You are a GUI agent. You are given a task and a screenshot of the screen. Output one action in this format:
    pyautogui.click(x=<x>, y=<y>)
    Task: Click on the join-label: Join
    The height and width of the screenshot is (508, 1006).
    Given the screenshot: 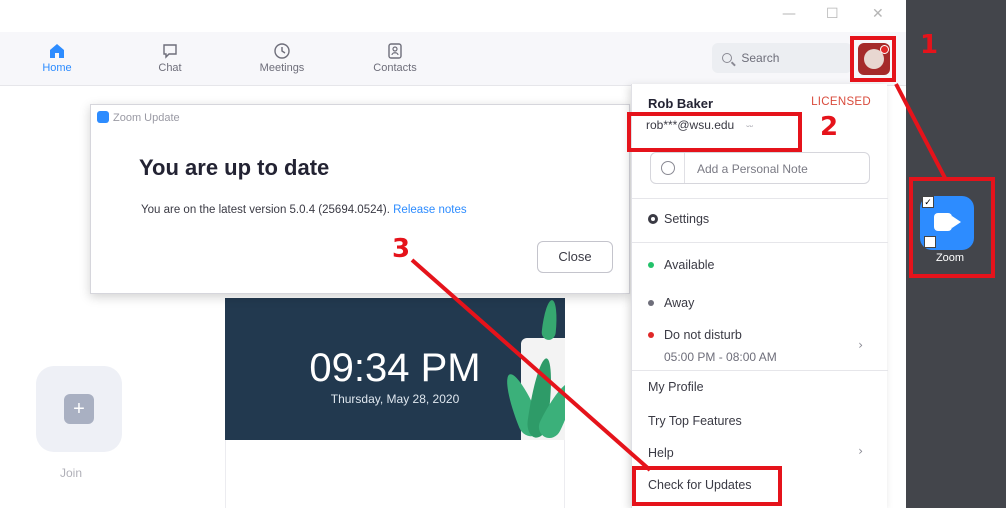 What is the action you would take?
    pyautogui.click(x=71, y=473)
    